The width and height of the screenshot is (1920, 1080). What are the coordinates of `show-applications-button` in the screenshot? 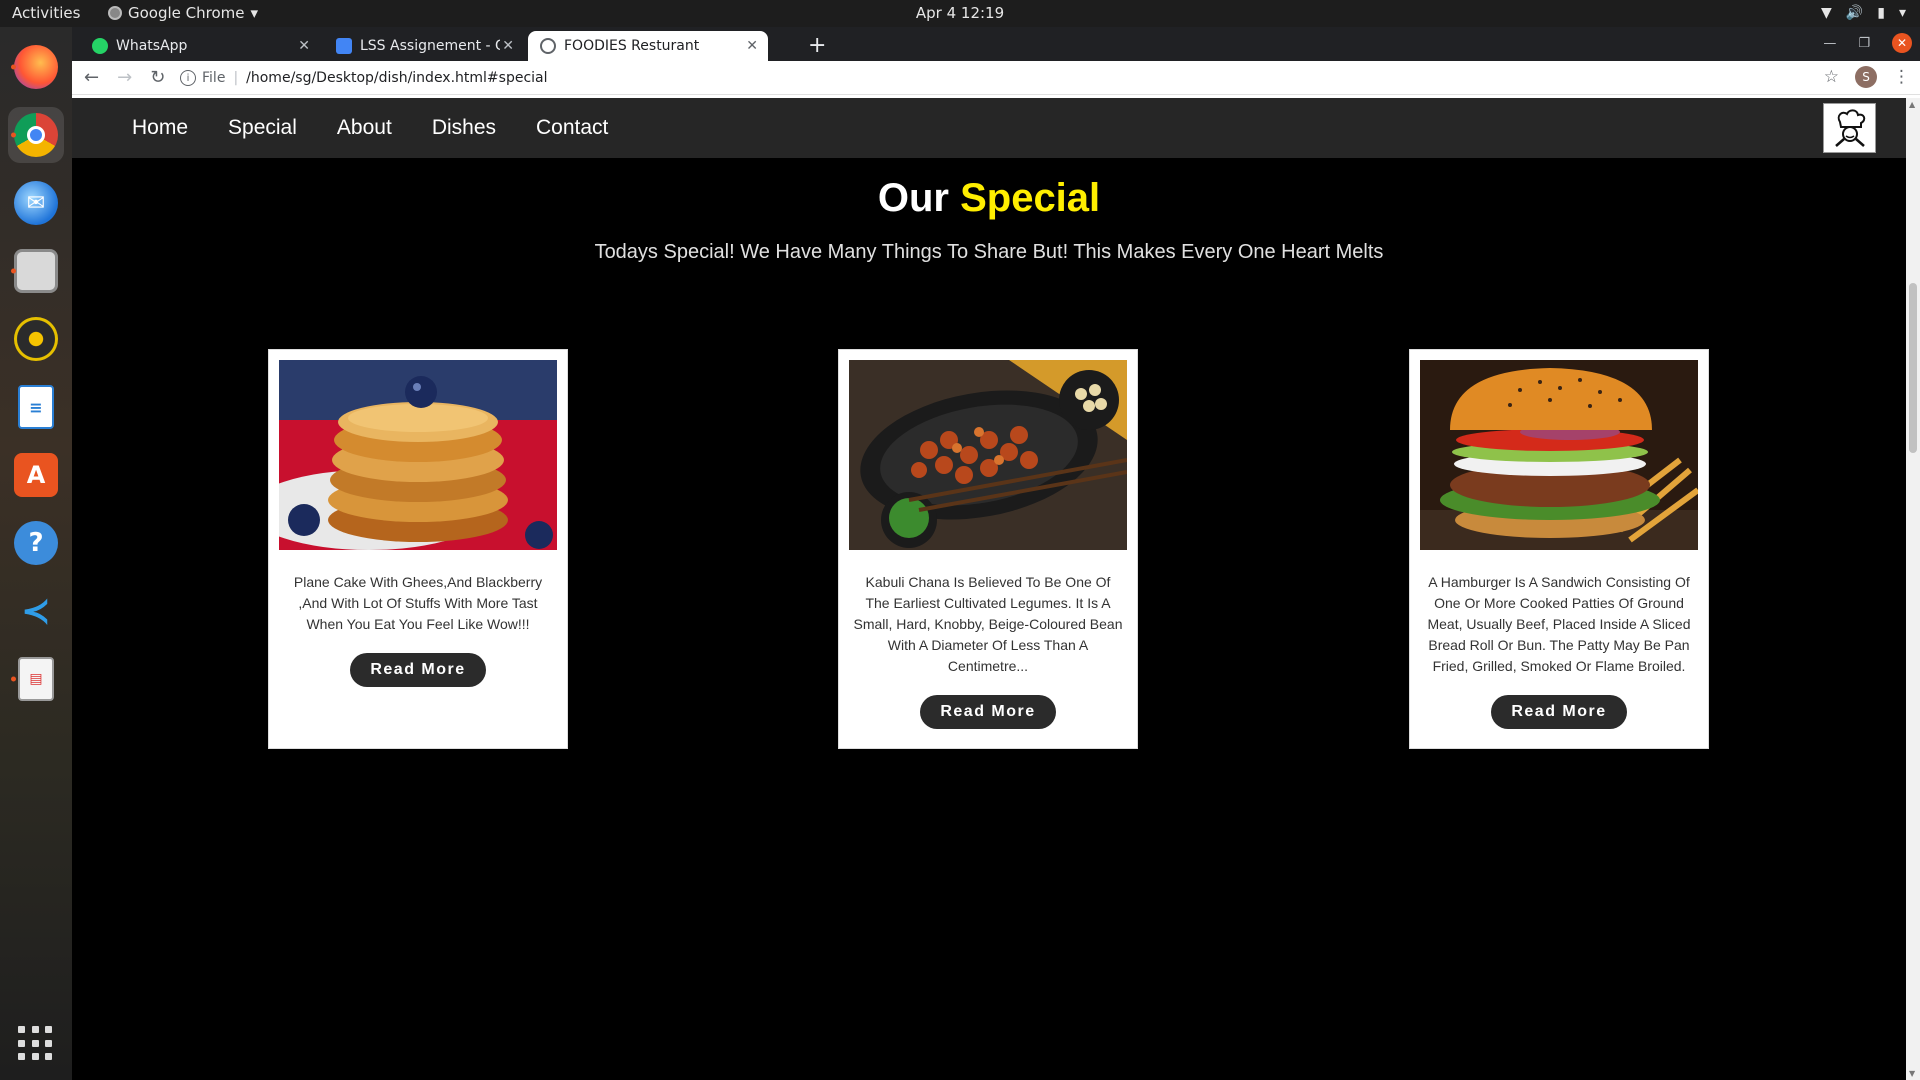 It's located at (36, 1044).